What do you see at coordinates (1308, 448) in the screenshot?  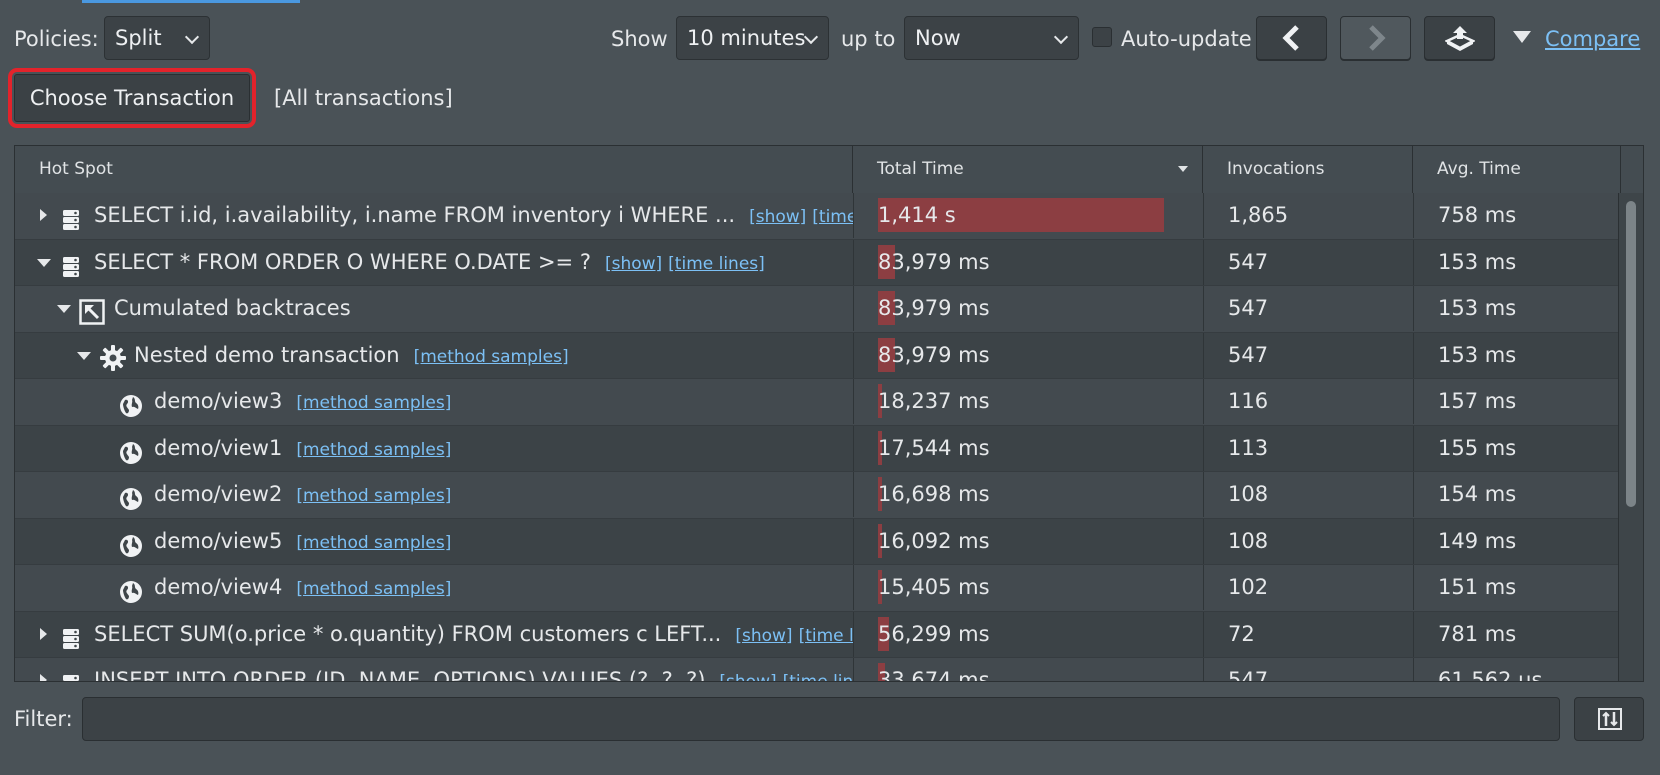 I see `invocations-cell: 113` at bounding box center [1308, 448].